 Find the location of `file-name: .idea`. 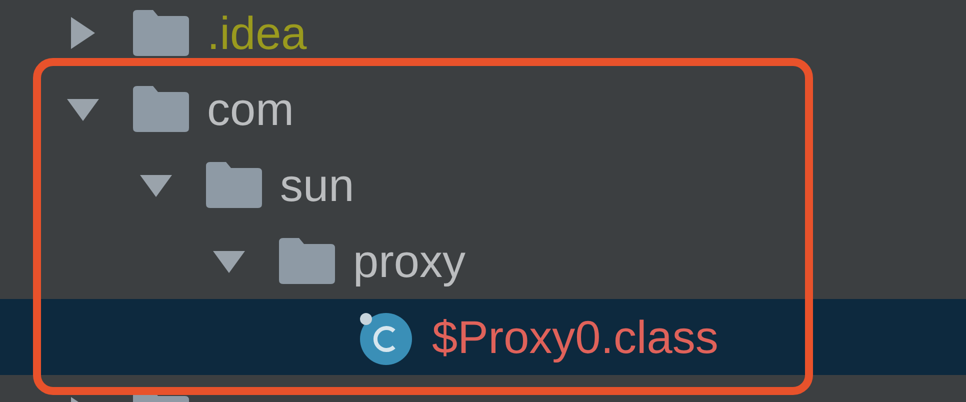

file-name: .idea is located at coordinates (257, 33).